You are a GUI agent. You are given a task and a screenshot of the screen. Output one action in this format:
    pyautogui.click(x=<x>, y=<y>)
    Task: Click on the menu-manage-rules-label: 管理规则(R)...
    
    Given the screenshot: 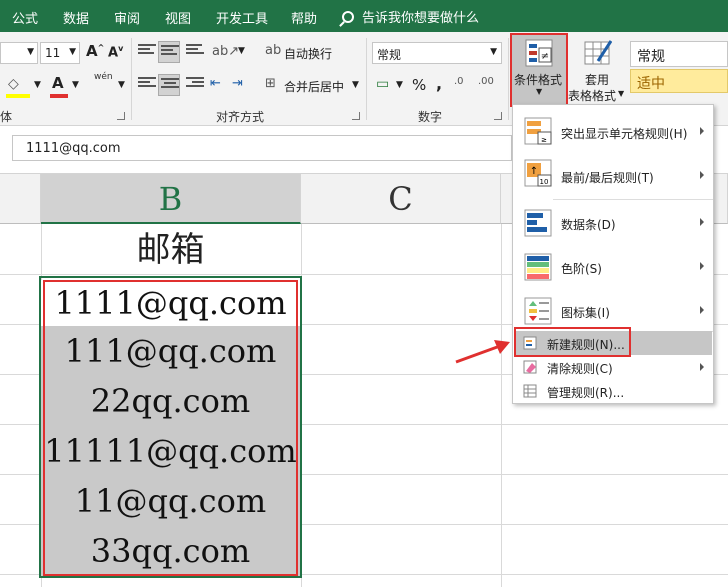 What is the action you would take?
    pyautogui.click(x=586, y=393)
    